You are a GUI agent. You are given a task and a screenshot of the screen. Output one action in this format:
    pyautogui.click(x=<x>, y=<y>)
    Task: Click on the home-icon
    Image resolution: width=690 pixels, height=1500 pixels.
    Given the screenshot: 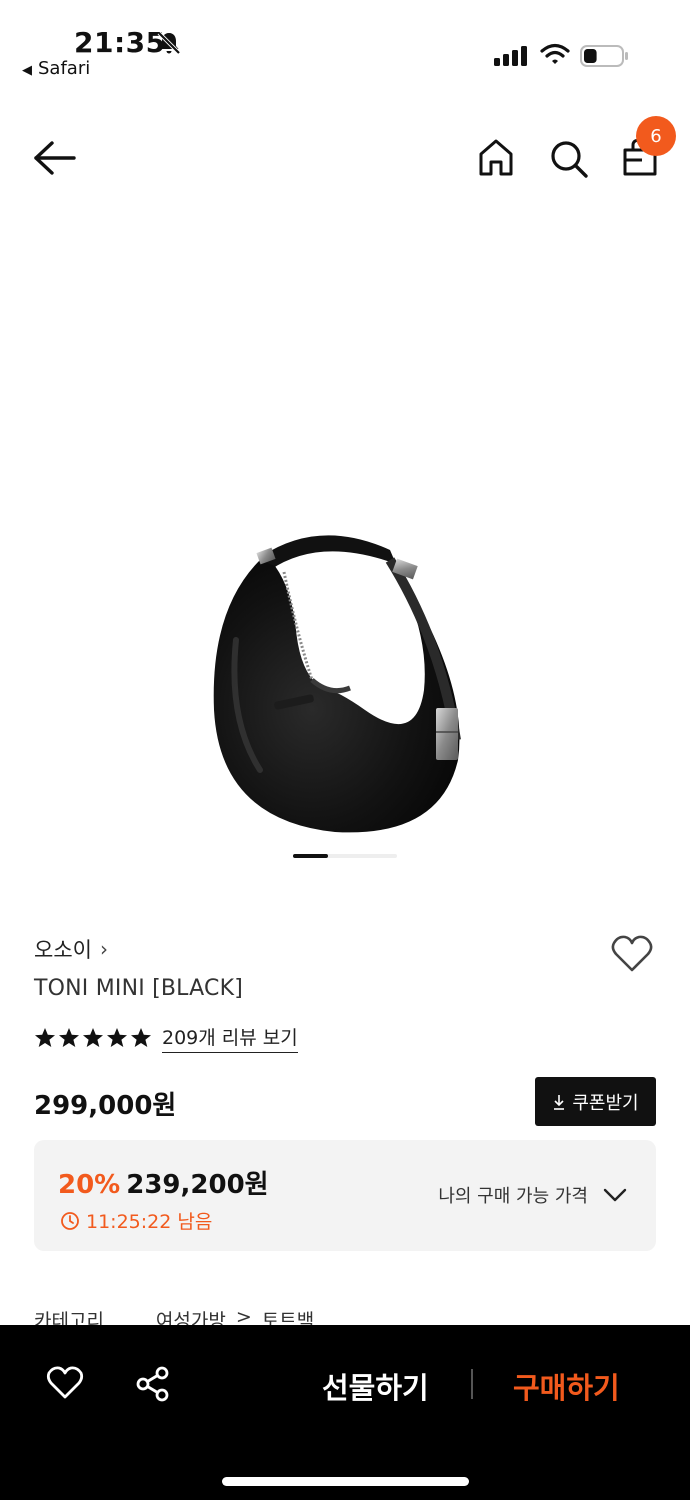 What is the action you would take?
    pyautogui.click(x=496, y=158)
    